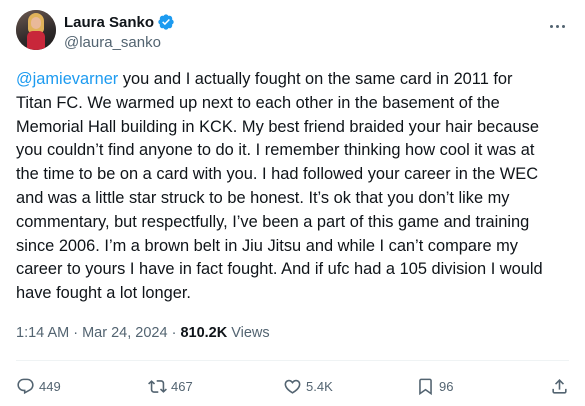  What do you see at coordinates (170, 386) in the screenshot?
I see `repost-button: 467` at bounding box center [170, 386].